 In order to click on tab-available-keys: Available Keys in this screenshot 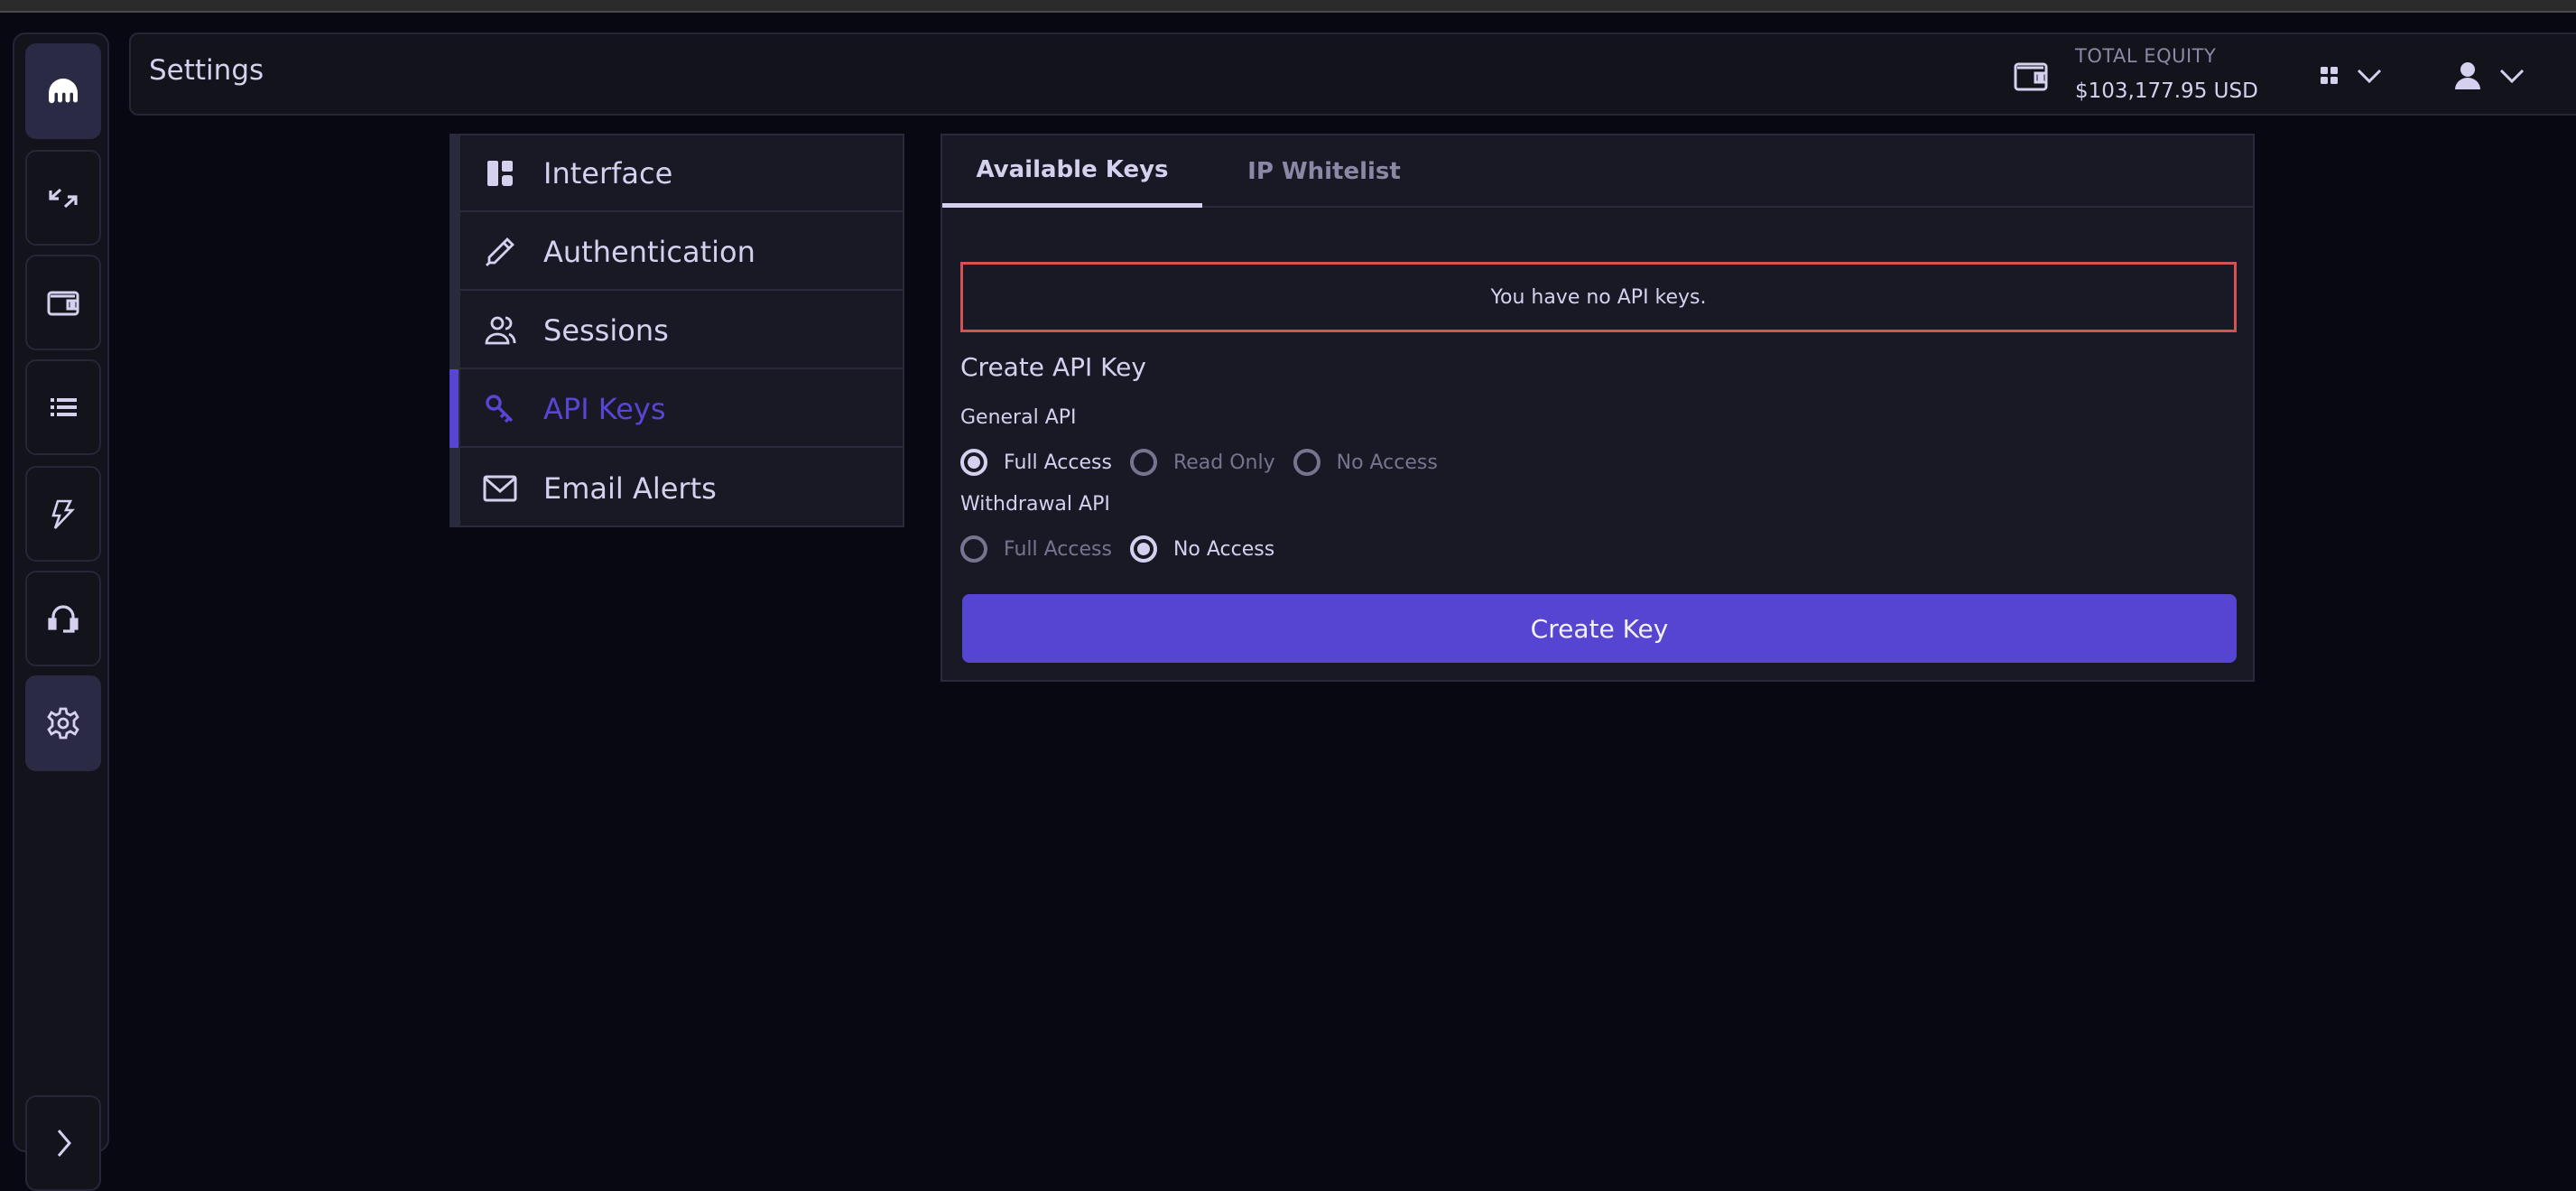, I will do `click(1072, 172)`.